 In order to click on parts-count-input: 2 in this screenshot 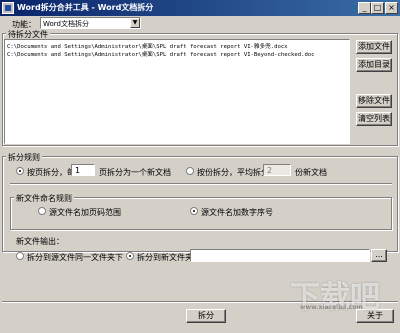, I will do `click(277, 170)`.